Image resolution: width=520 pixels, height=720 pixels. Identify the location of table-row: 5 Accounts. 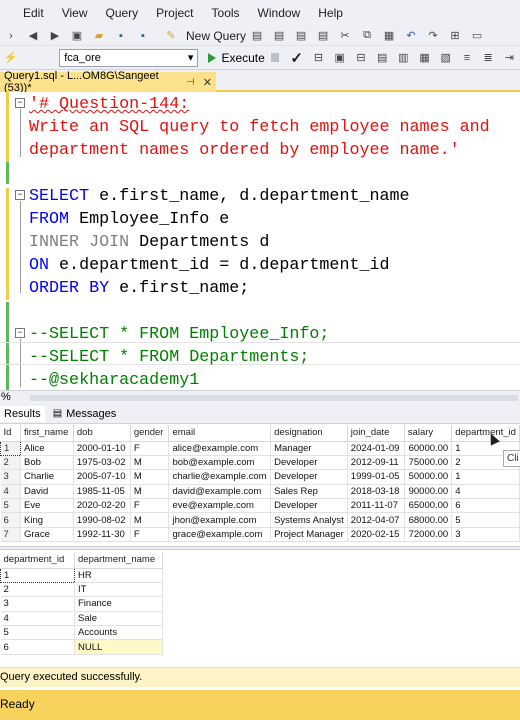
(81, 633).